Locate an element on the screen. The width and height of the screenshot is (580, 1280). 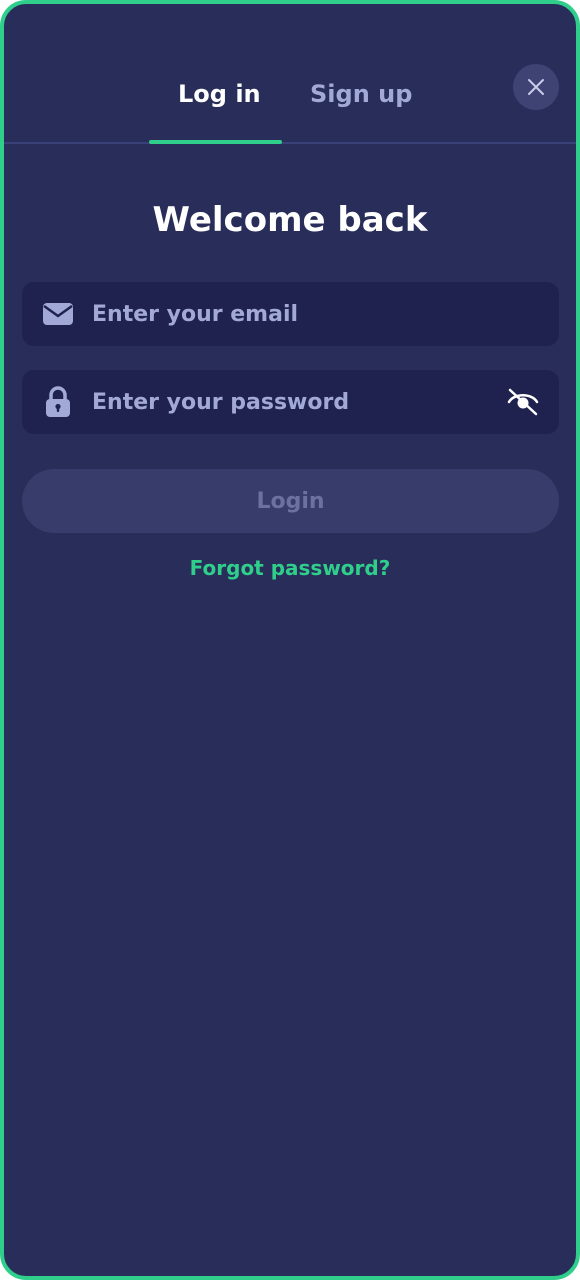
close-button is located at coordinates (536, 87).